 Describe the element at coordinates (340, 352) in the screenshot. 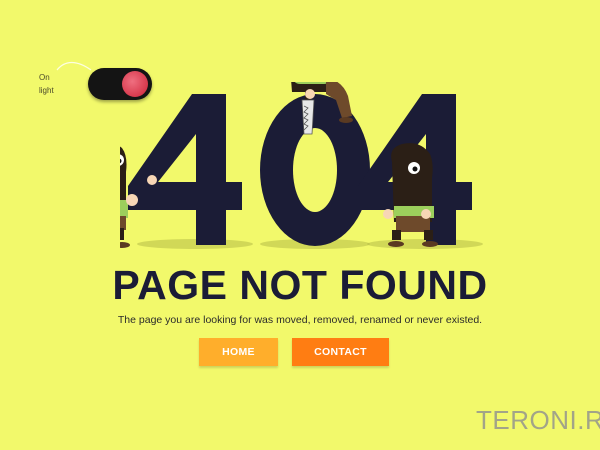

I see `contact-button: CONTACT` at that location.